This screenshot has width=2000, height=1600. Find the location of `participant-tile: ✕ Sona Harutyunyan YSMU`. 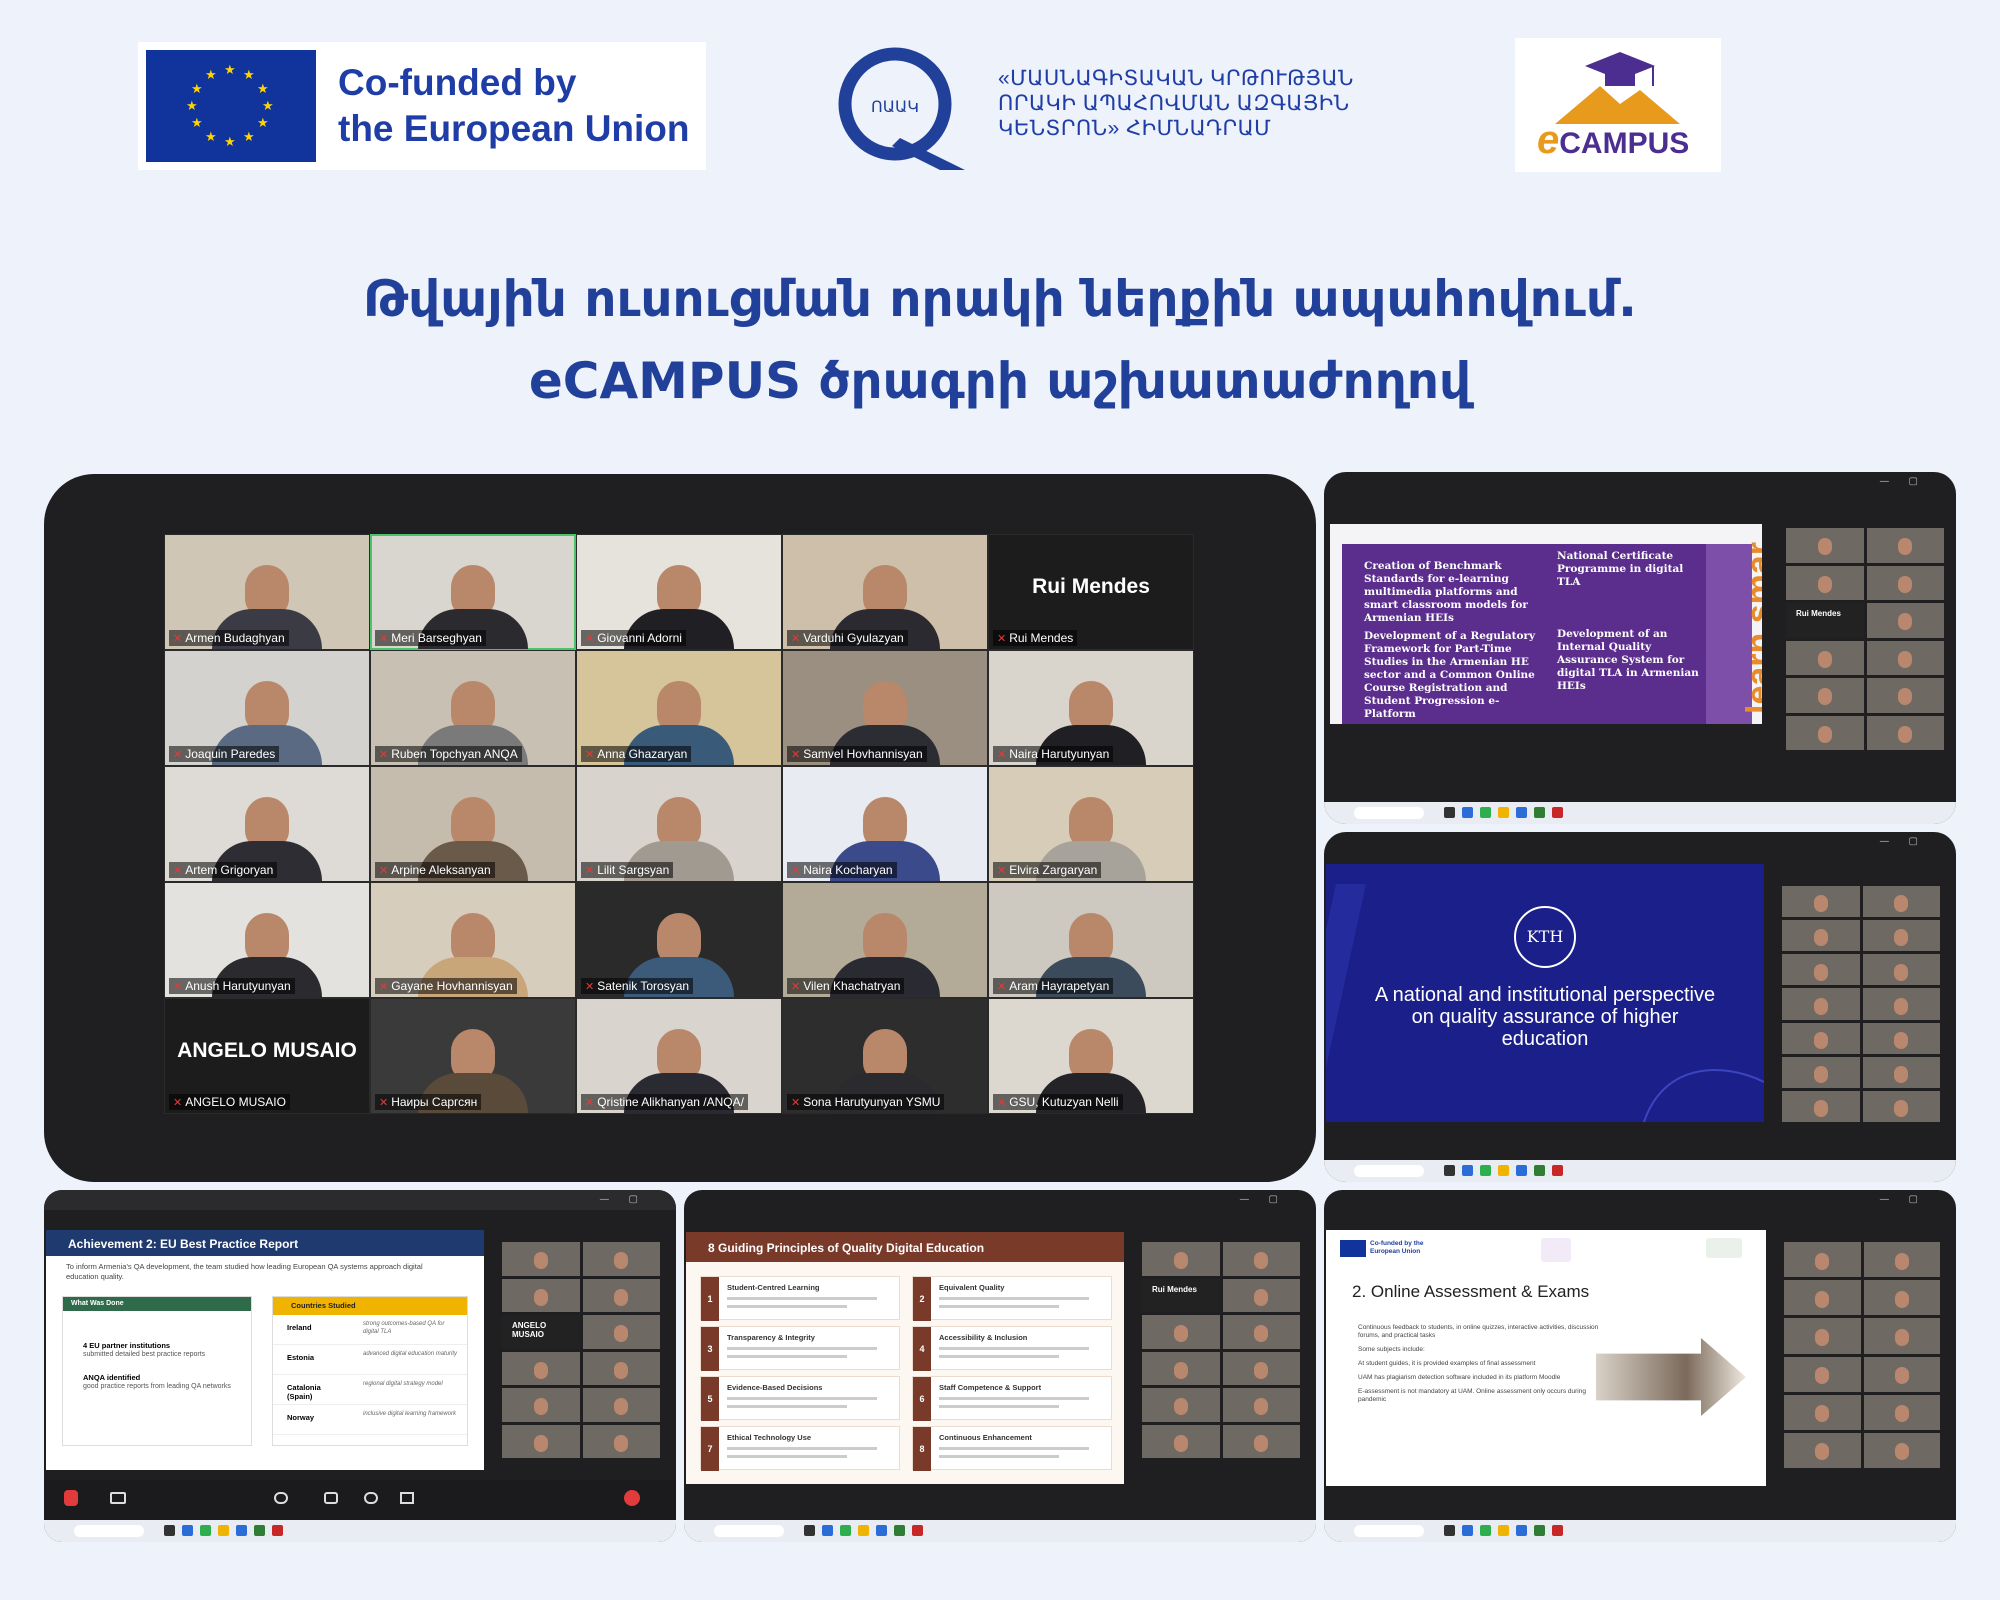

participant-tile: ✕ Sona Harutyunyan YSMU is located at coordinates (885, 1056).